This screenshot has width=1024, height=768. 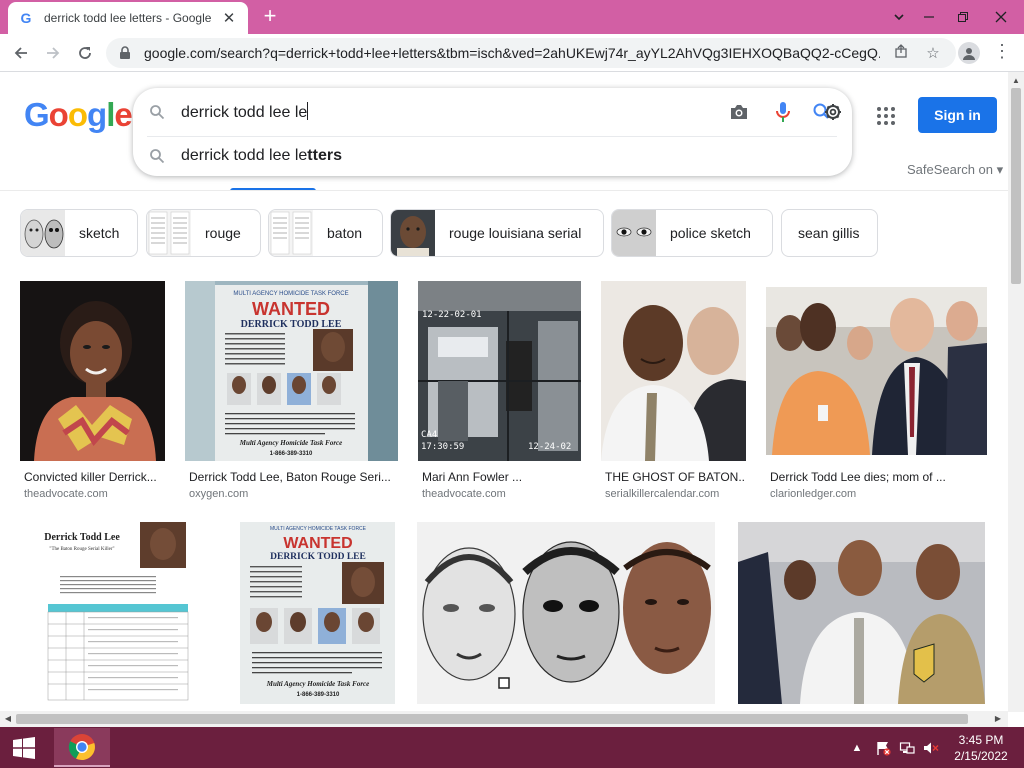 What do you see at coordinates (876, 371) in the screenshot?
I see `result-image-escort` at bounding box center [876, 371].